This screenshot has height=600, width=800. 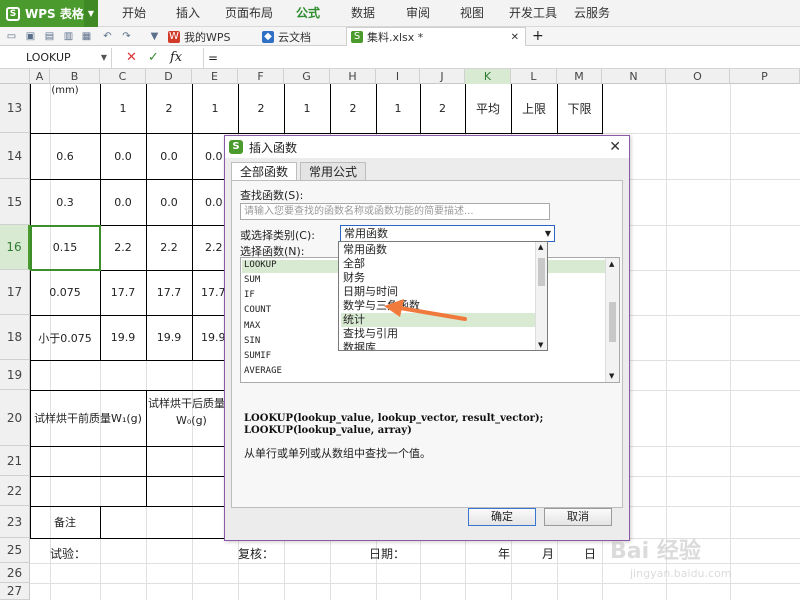 I want to click on column-header-j: J, so click(x=442, y=76).